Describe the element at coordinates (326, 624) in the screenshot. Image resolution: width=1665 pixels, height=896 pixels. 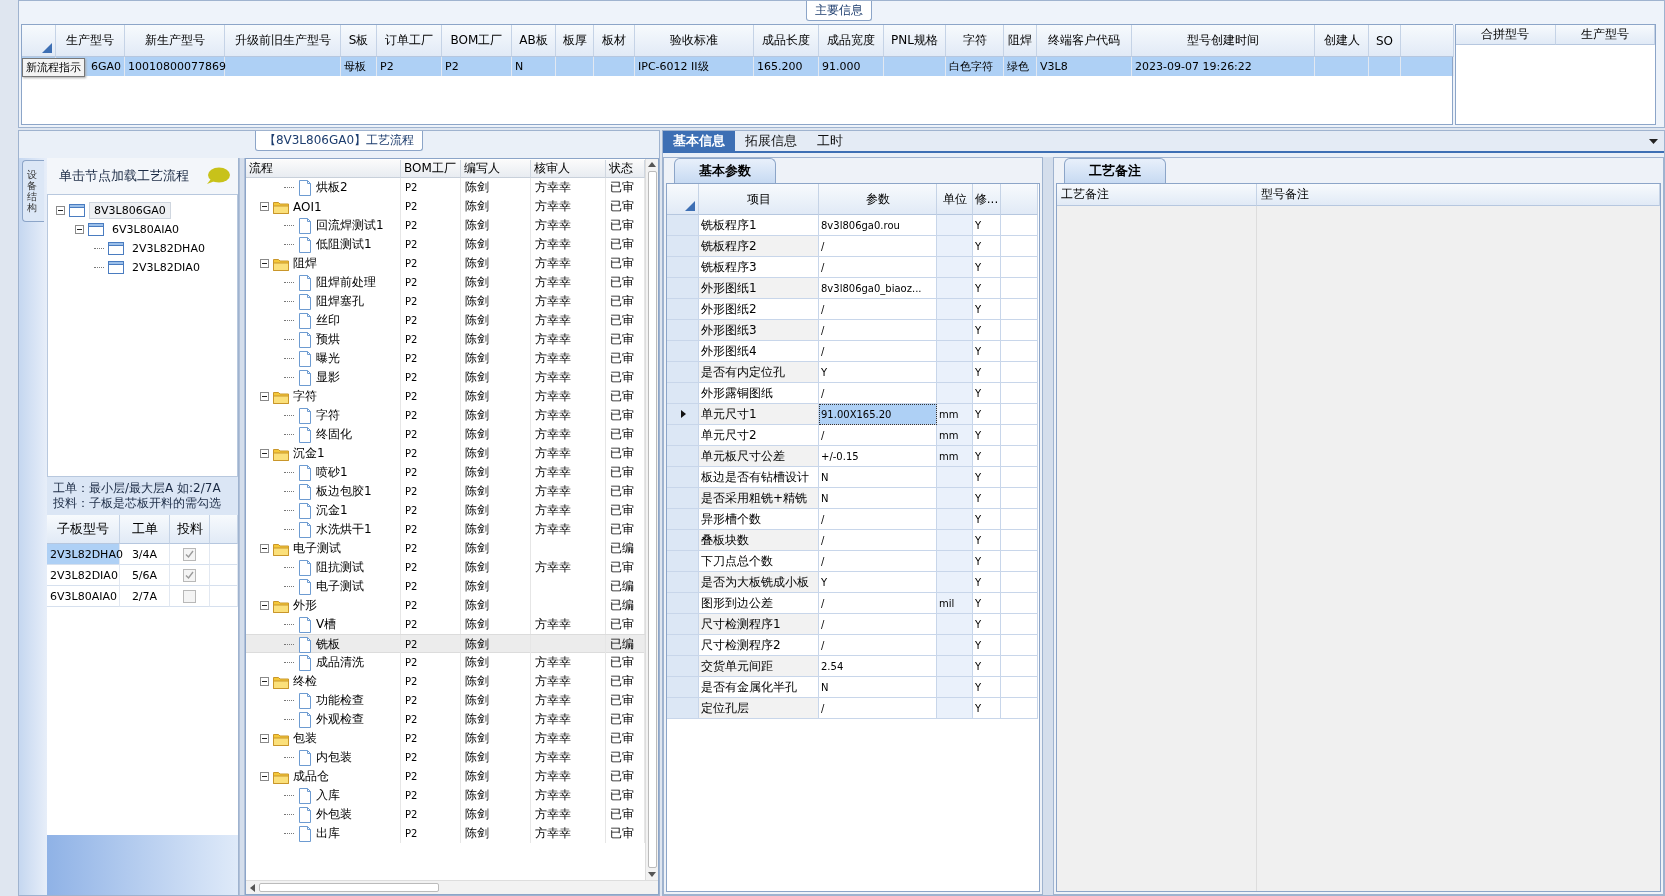
I see `tree-node: V槽` at that location.